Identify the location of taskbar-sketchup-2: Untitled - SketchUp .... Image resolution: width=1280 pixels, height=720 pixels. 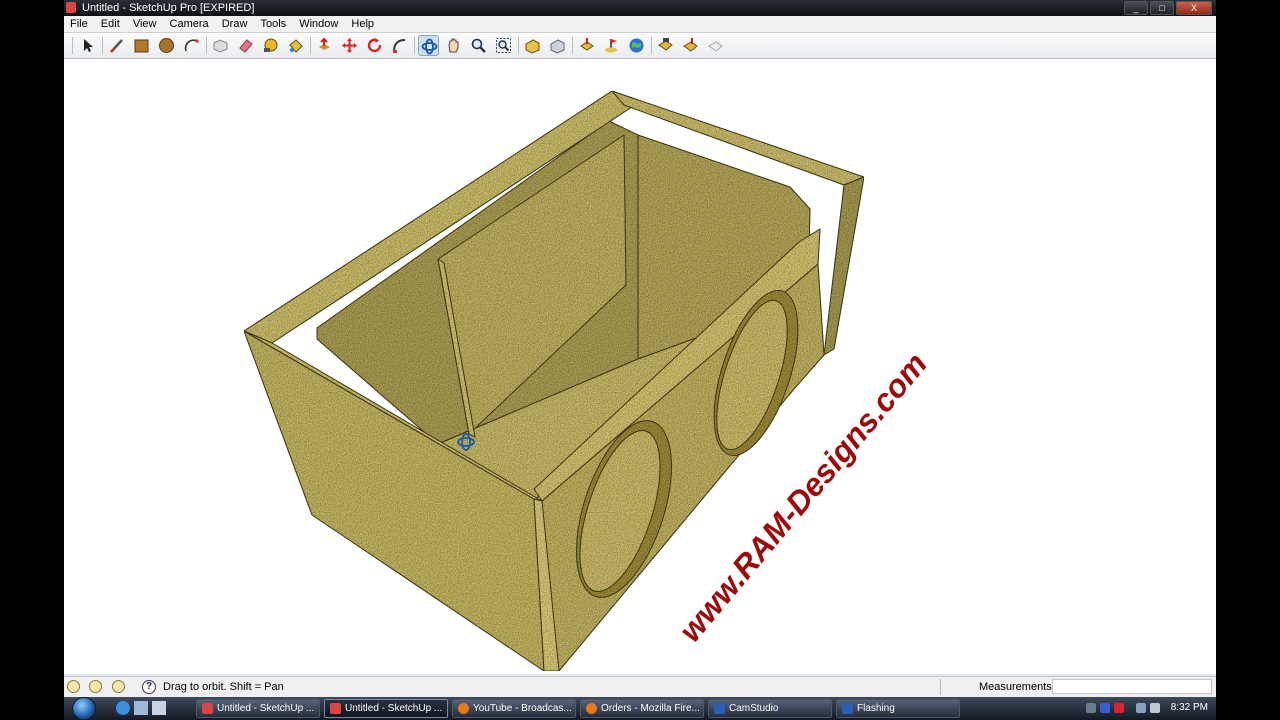
(386, 708).